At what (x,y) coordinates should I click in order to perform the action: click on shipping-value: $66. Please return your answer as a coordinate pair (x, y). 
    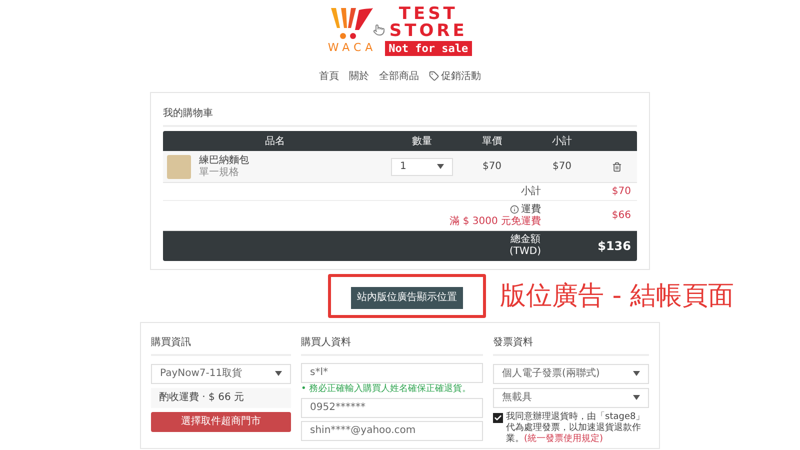
    Looking at the image, I should click on (620, 216).